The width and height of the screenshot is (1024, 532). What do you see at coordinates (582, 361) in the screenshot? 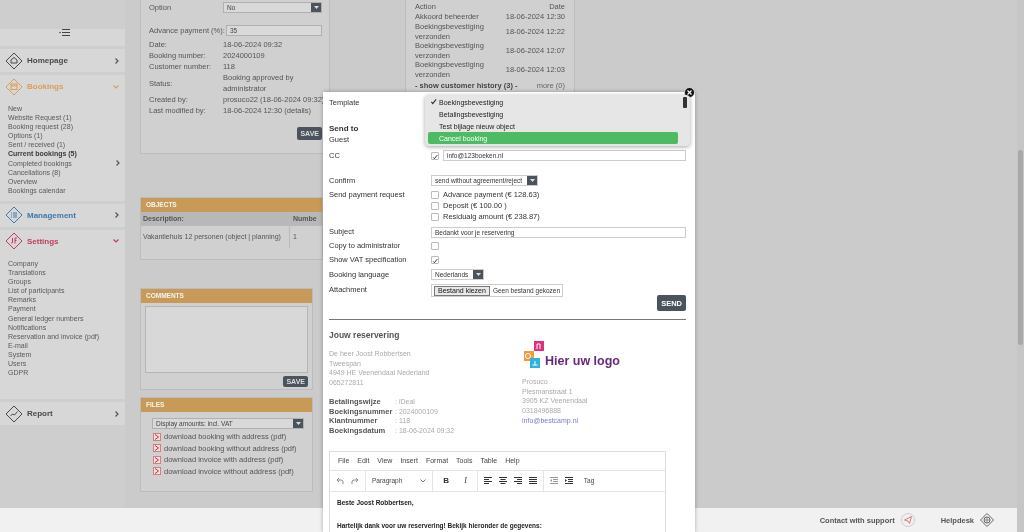
I see `logo-text: Hier uw logo` at bounding box center [582, 361].